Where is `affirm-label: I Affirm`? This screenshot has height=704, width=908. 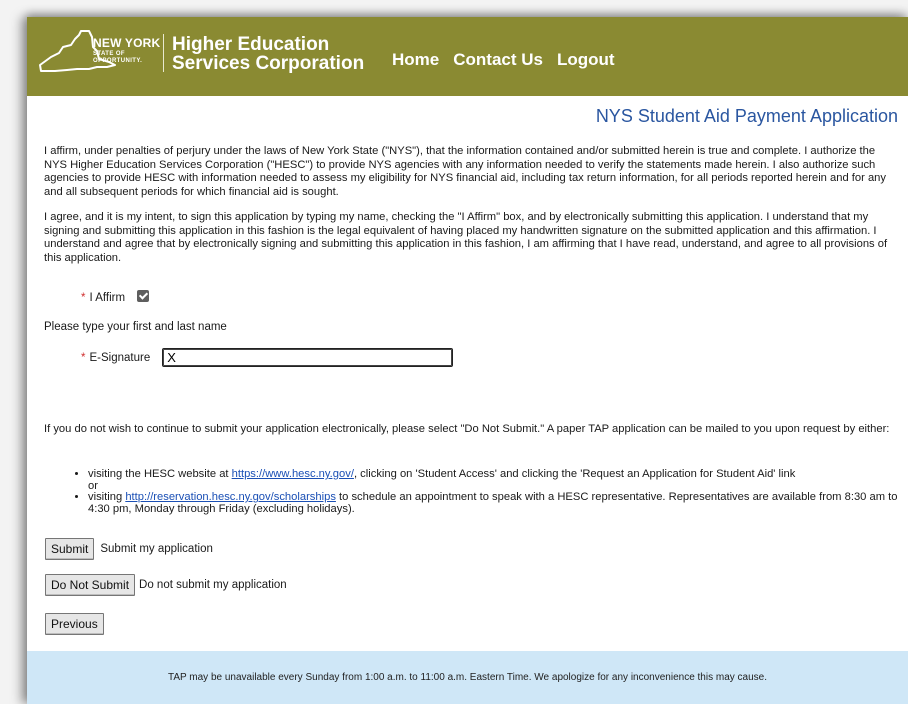
affirm-label: I Affirm is located at coordinates (107, 298).